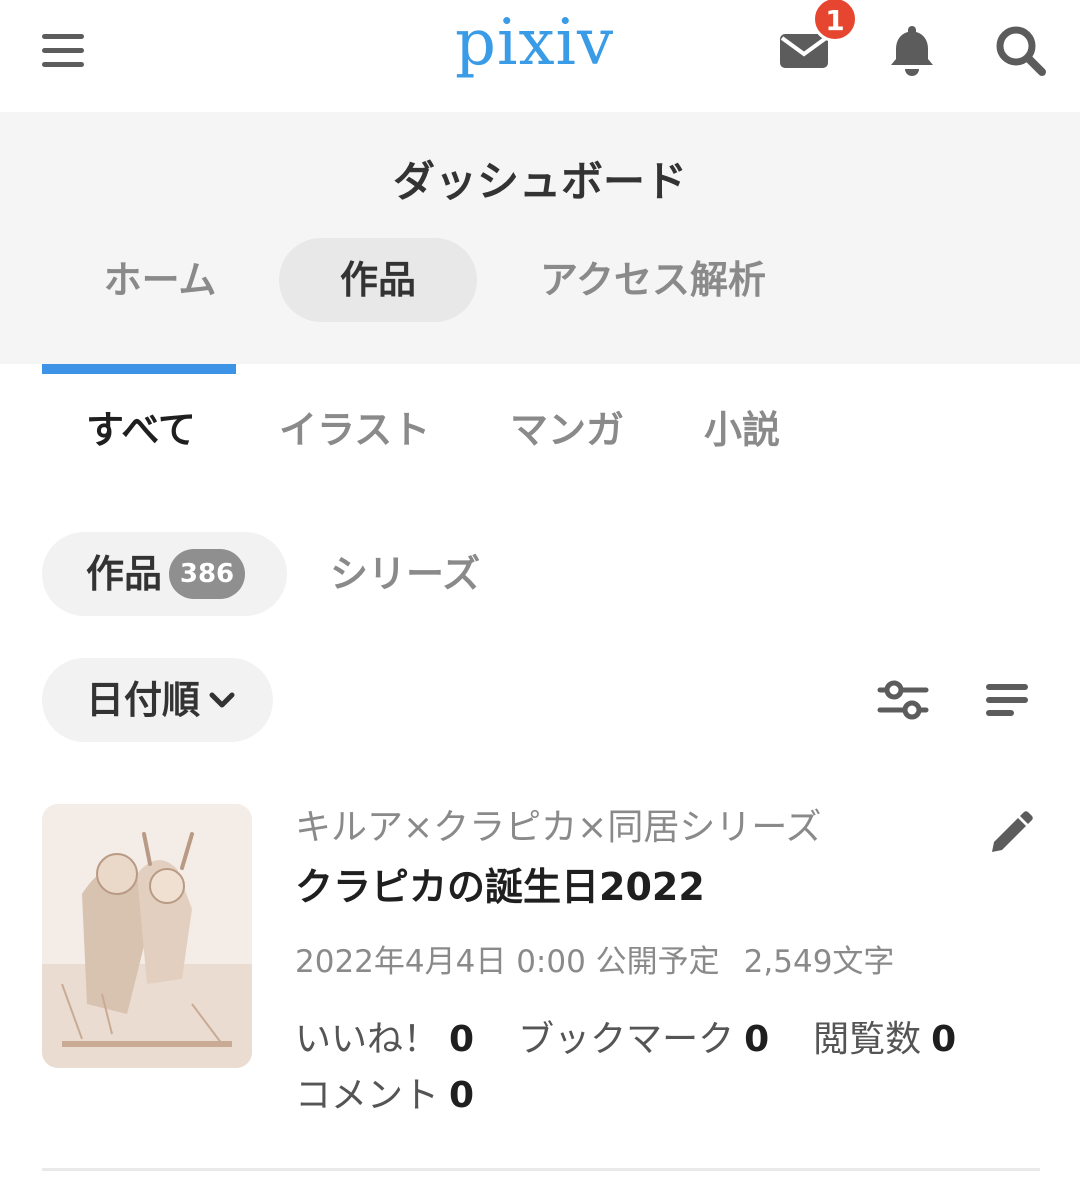  Describe the element at coordinates (354, 430) in the screenshot. I see `tab-category-illust: イラスト` at that location.